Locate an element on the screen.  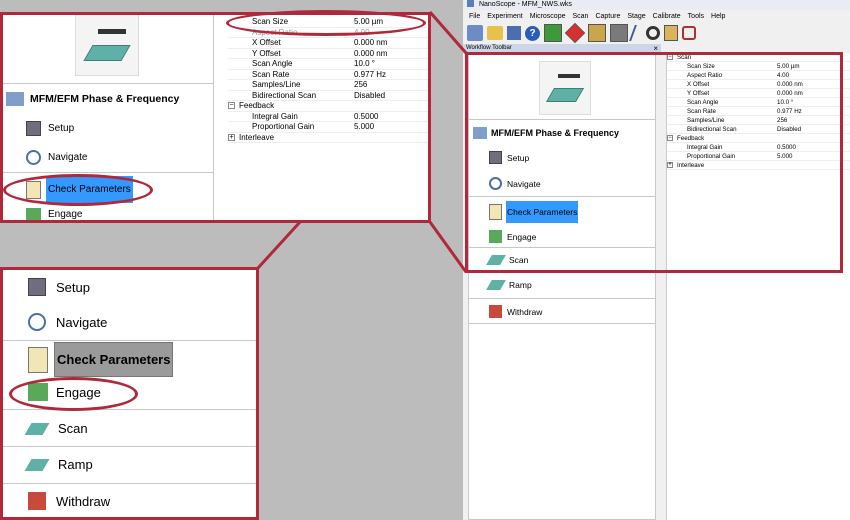
scan-size-value: 5.00 µm is located at coordinates (812, 66).